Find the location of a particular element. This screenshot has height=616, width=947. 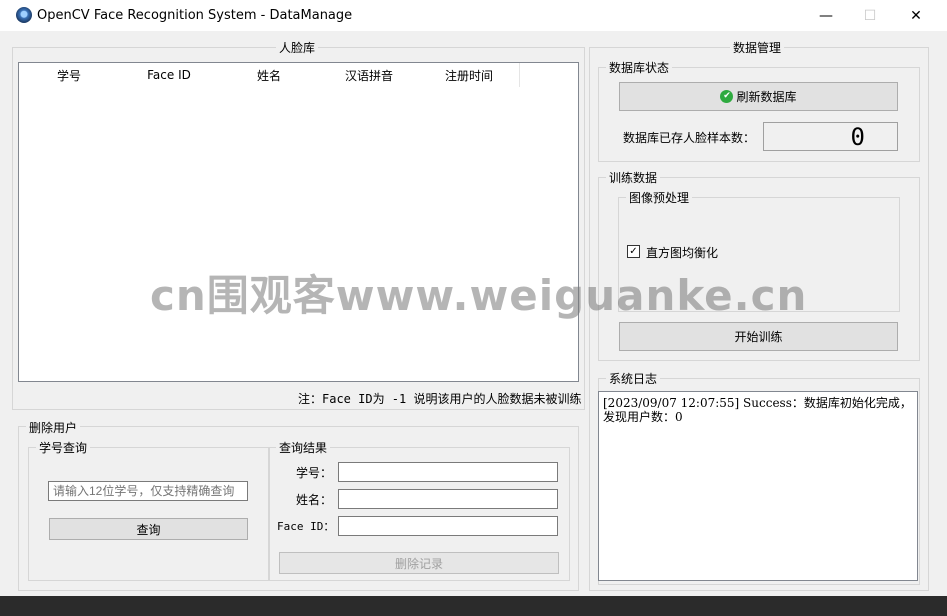

sample-count-display: 0 is located at coordinates (830, 136).